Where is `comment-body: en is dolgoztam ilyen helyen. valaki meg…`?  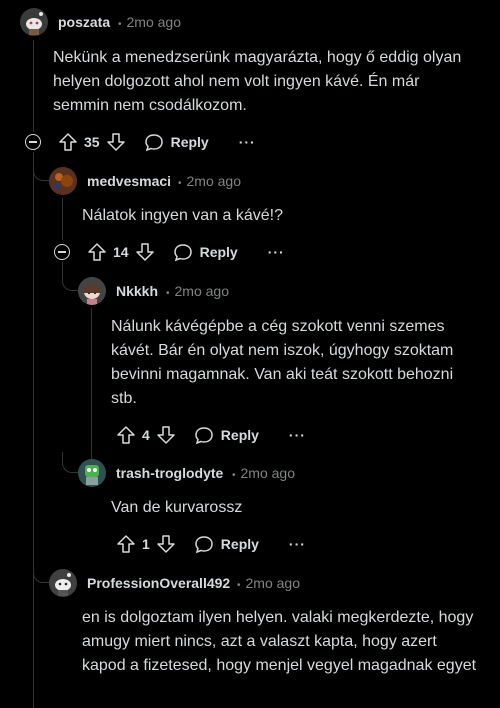 comment-body: en is dolgoztam ilyen helyen. valaki meg… is located at coordinates (279, 641).